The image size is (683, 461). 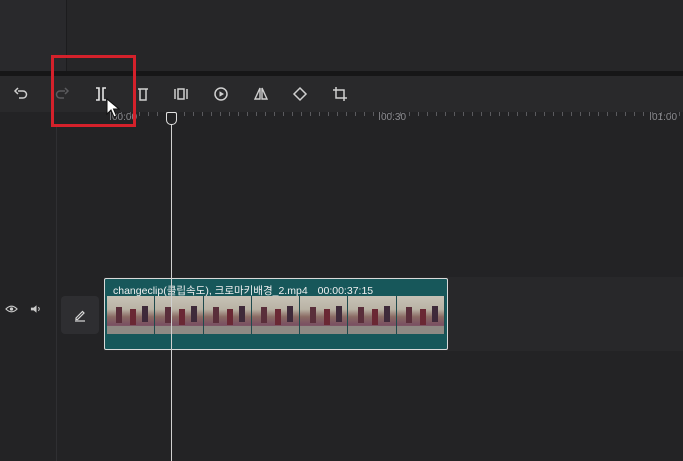 I want to click on edit-track-button, so click(x=80, y=315).